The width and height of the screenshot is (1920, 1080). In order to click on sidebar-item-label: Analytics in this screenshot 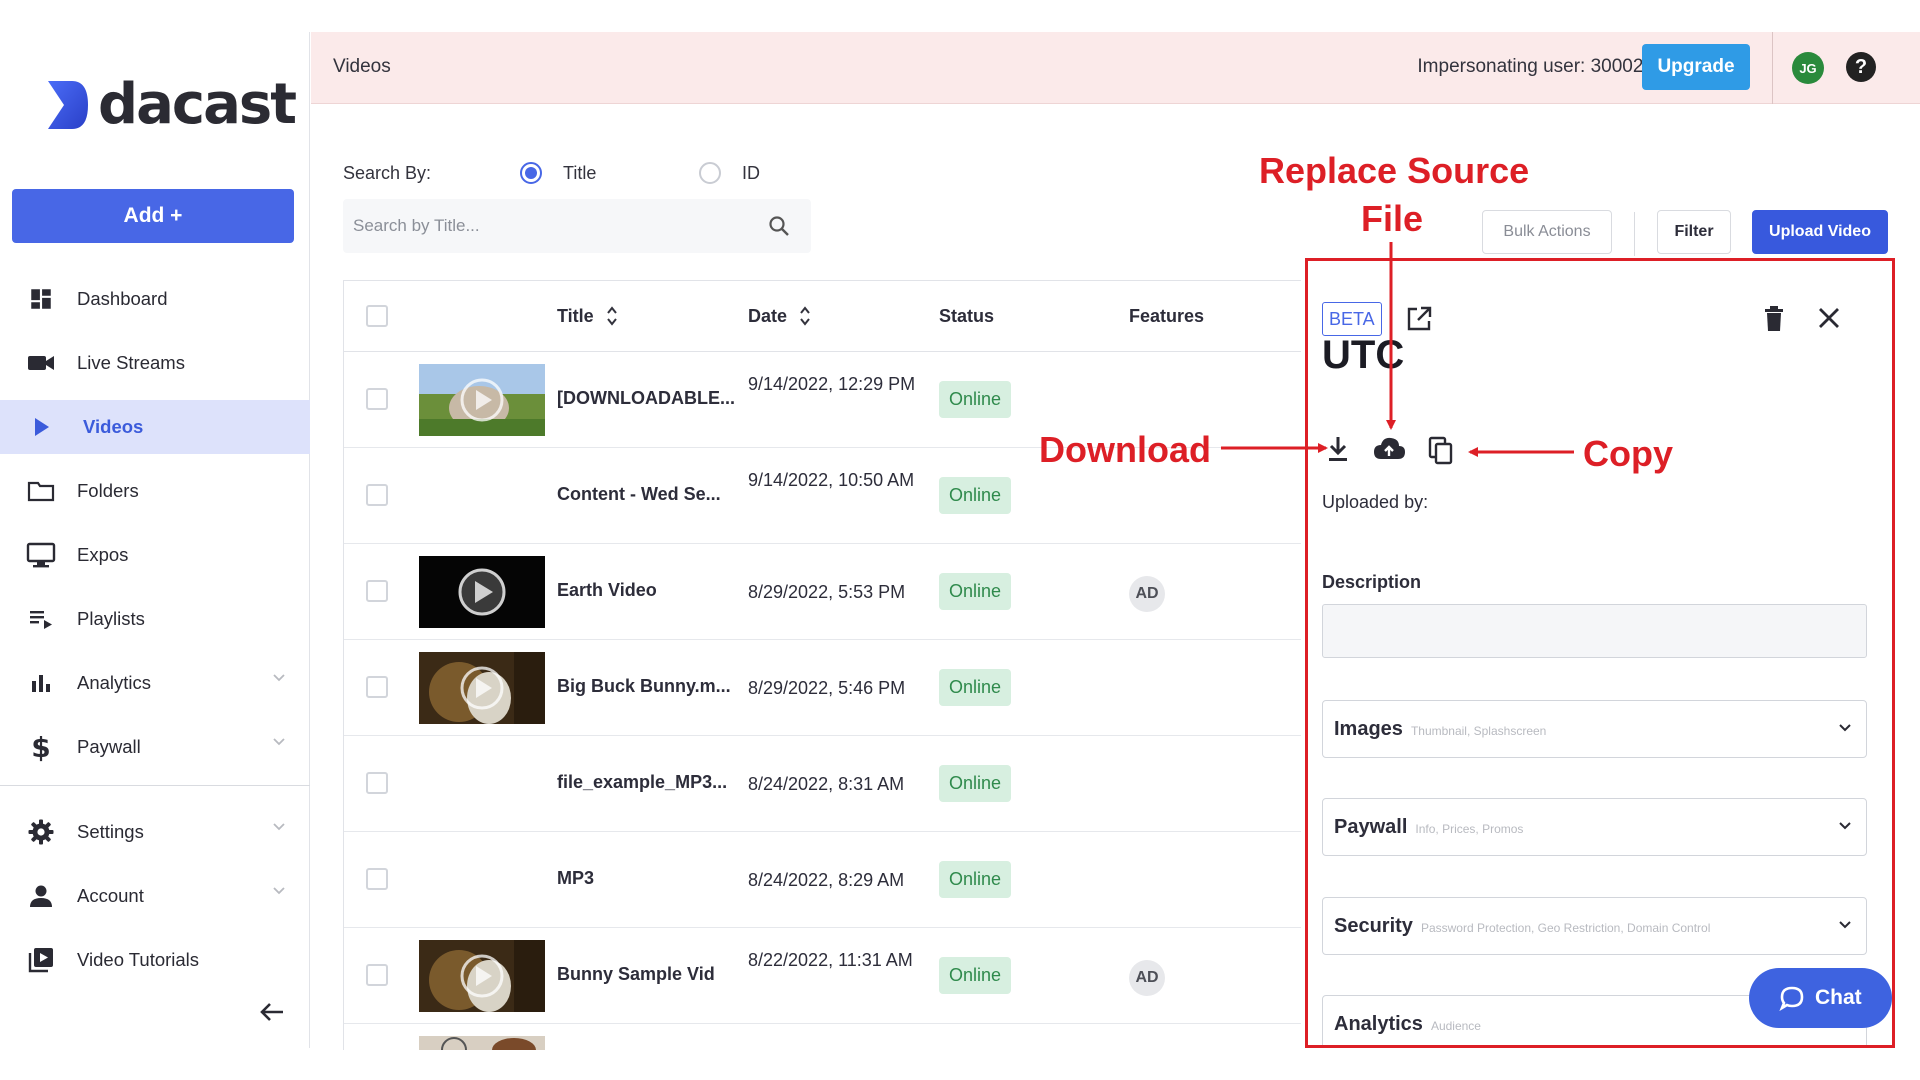, I will do `click(114, 682)`.